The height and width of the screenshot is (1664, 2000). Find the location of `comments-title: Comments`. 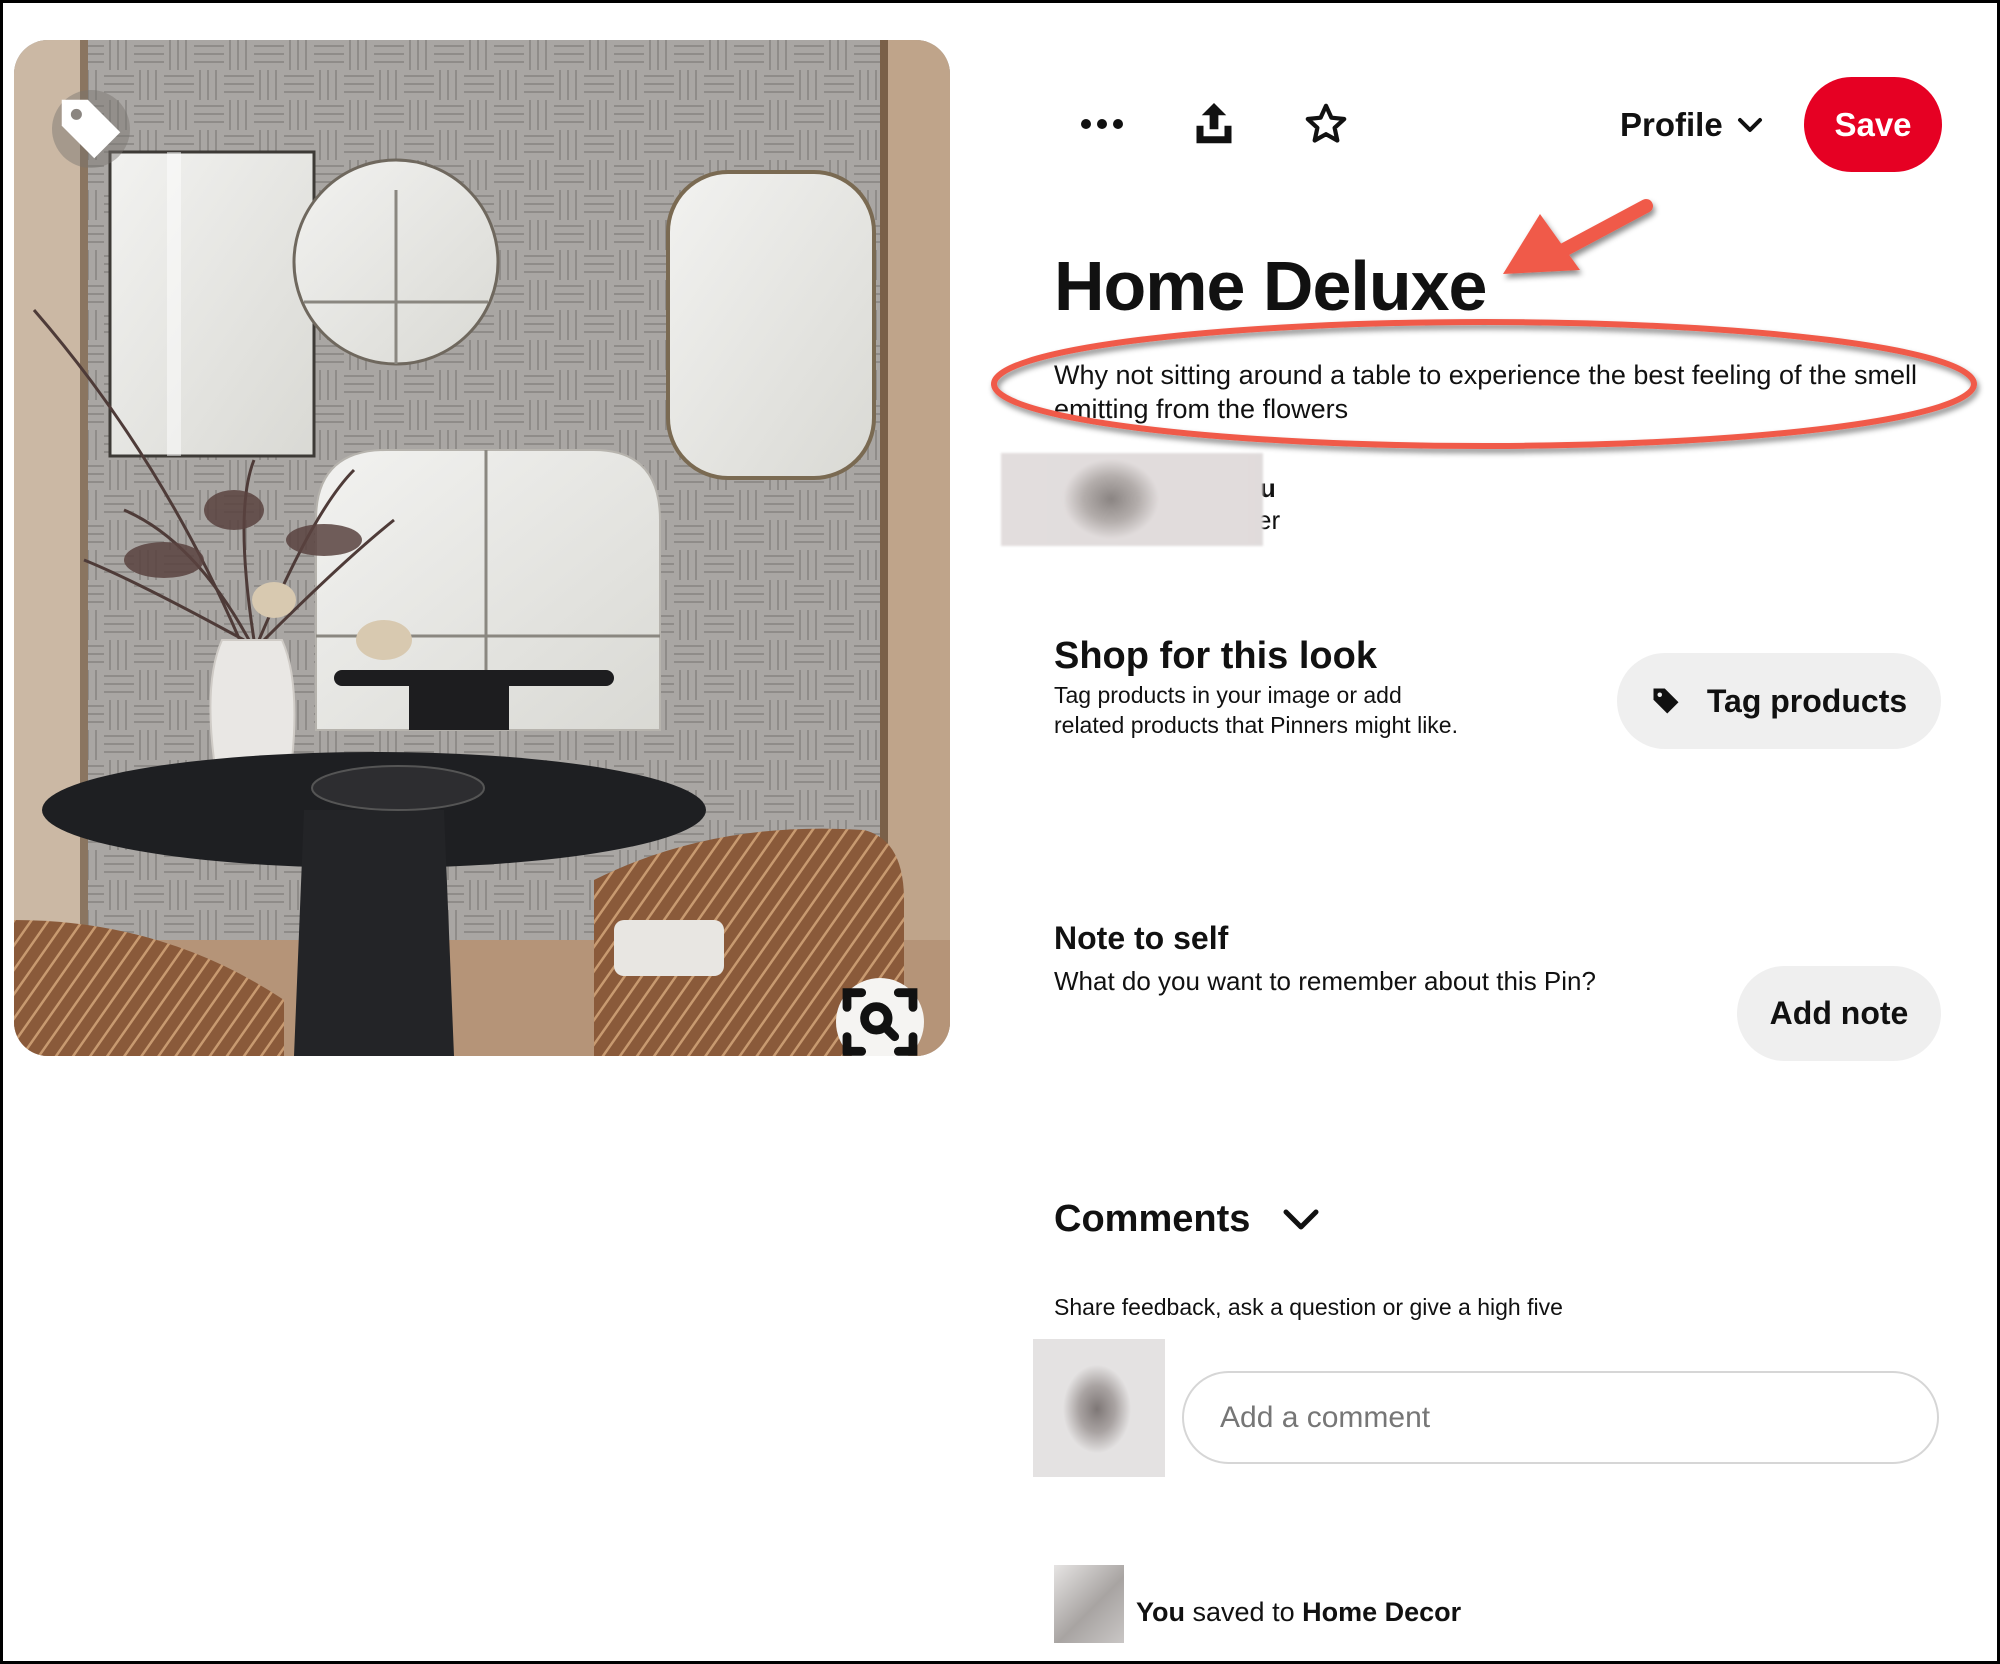

comments-title: Comments is located at coordinates (1152, 1219).